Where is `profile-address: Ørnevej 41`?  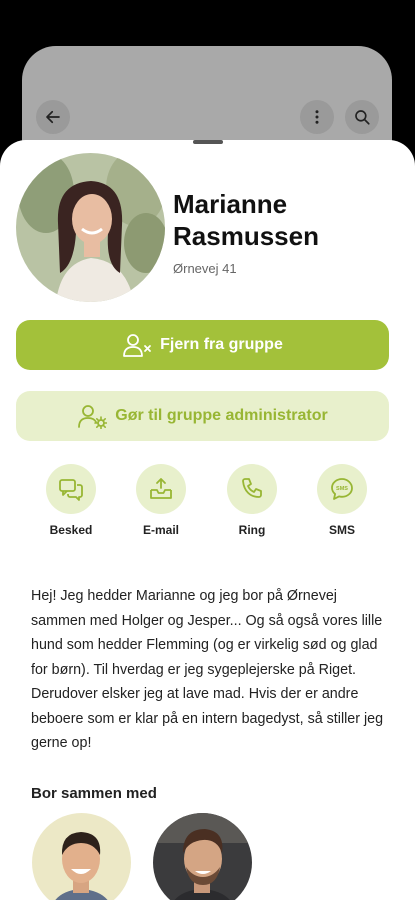 profile-address: Ørnevej 41 is located at coordinates (205, 268).